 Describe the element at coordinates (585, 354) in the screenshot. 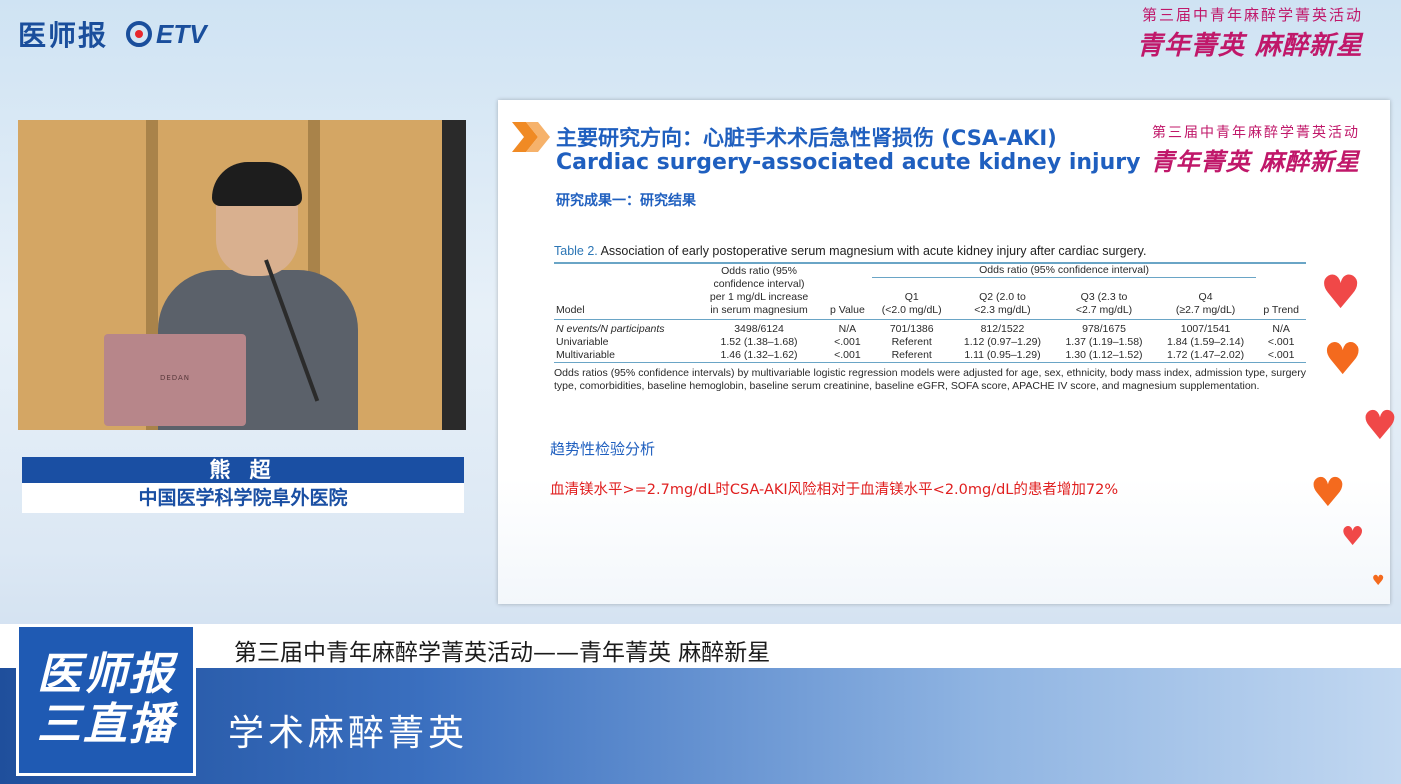

I see `table-cell: Multivariable` at that location.